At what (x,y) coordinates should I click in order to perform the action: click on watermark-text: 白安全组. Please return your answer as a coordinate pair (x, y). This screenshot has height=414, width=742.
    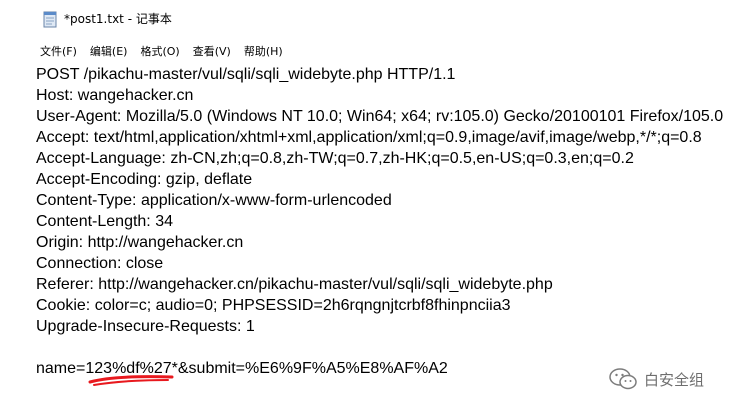
    Looking at the image, I should click on (674, 379).